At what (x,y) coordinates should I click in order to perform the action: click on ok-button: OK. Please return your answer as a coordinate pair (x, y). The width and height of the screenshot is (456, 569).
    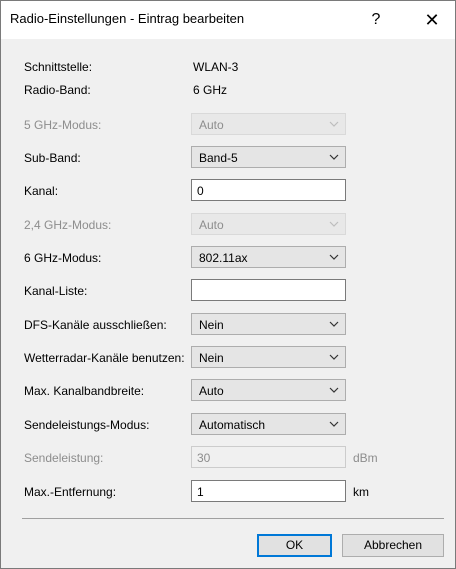
    Looking at the image, I should click on (294, 545).